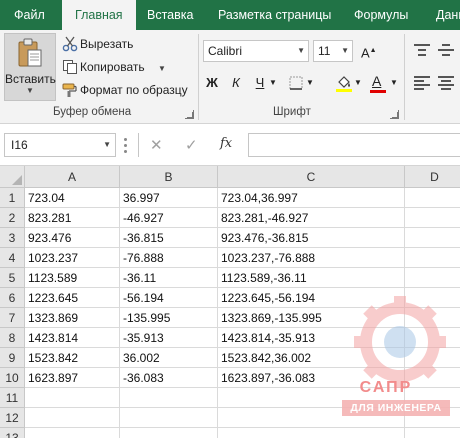 Image resolution: width=460 pixels, height=438 pixels. What do you see at coordinates (296, 83) in the screenshot?
I see `borders-icon` at bounding box center [296, 83].